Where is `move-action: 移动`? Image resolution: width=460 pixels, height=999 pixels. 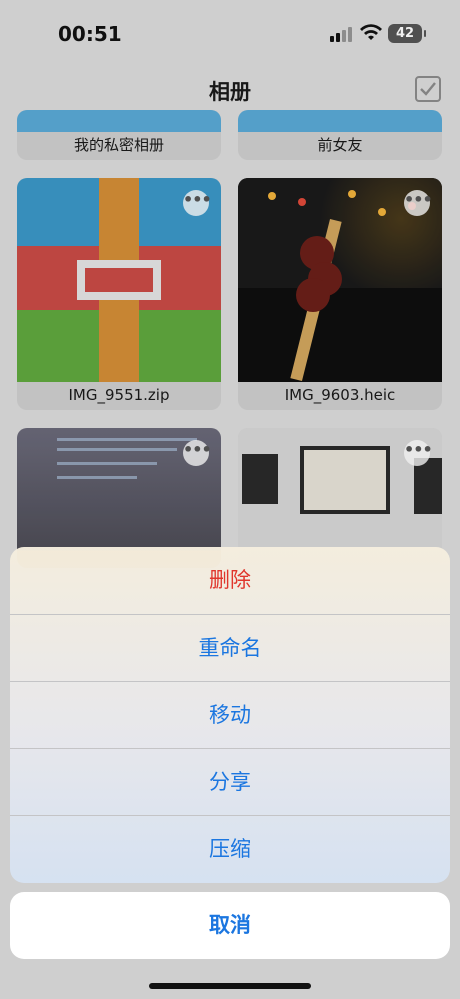 move-action: 移动 is located at coordinates (230, 715).